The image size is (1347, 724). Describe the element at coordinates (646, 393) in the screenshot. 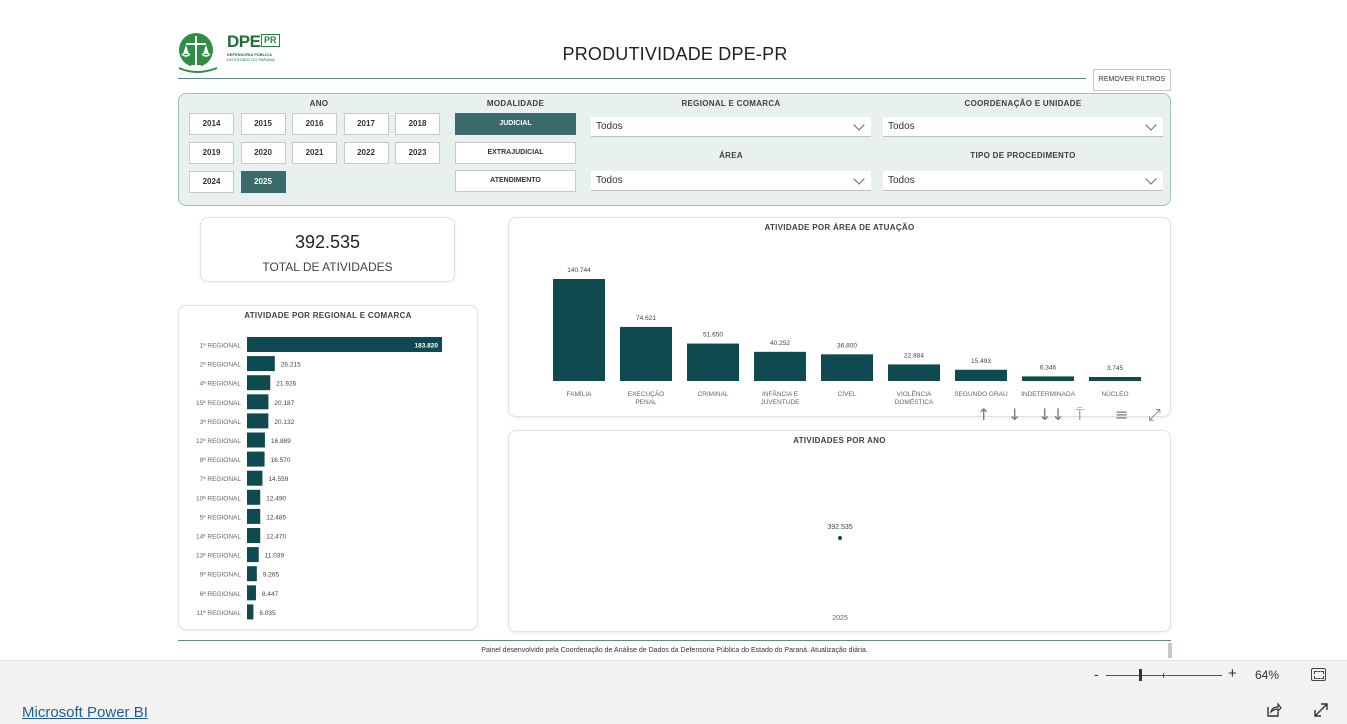

I see `area-category-label: EXECUÇÃO` at that location.